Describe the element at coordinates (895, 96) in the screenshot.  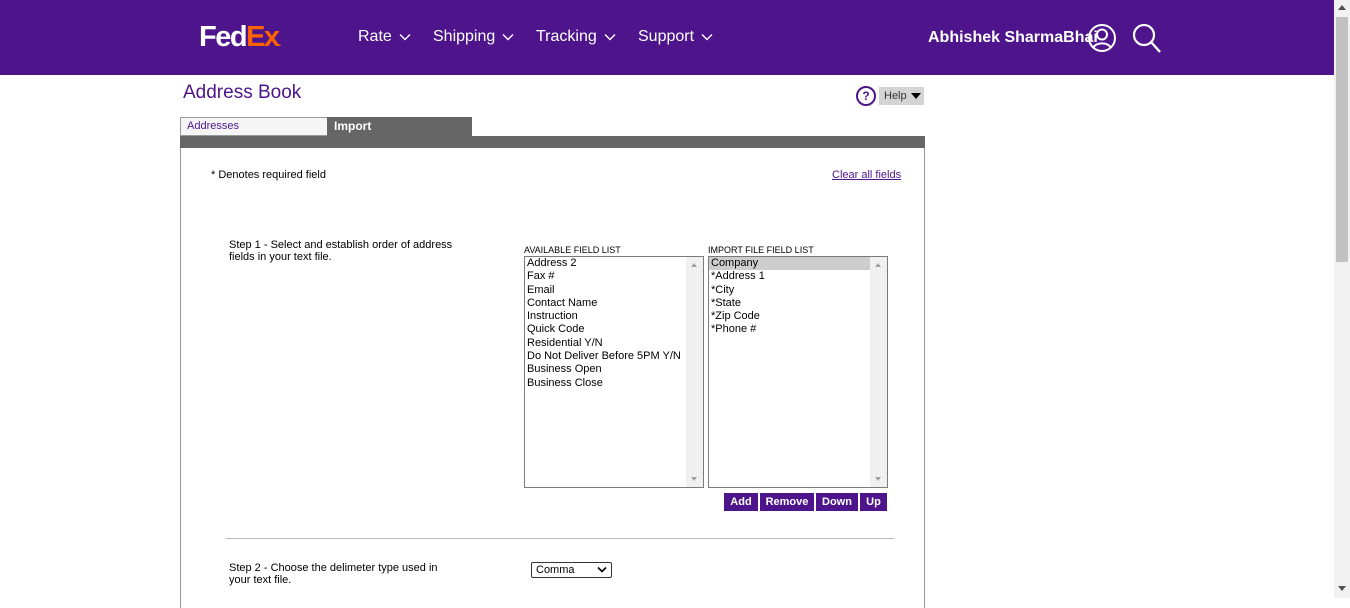
I see `help-label: Help` at that location.